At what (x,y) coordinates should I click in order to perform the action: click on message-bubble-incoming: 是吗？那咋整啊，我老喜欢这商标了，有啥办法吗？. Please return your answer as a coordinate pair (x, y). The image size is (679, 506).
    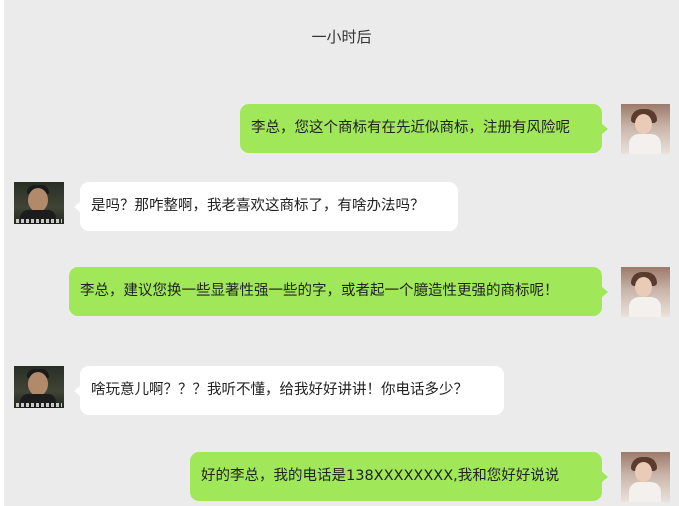
    Looking at the image, I should click on (266, 206).